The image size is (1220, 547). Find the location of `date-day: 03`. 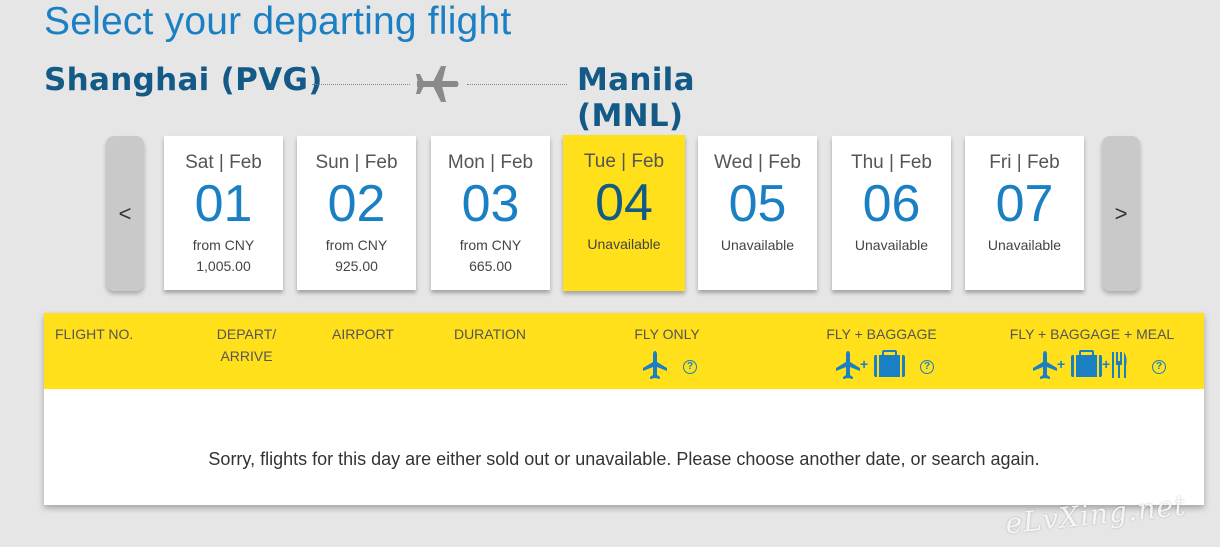

date-day: 03 is located at coordinates (490, 204).